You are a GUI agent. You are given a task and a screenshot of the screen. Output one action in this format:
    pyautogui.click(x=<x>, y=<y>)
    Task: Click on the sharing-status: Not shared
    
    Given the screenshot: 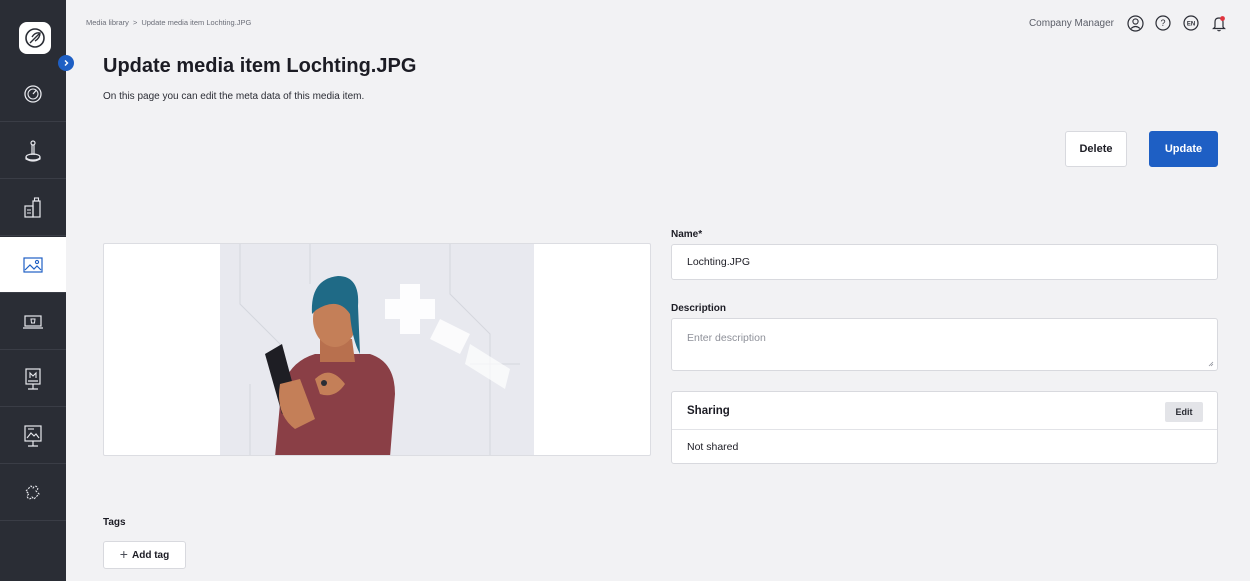 What is the action you would take?
    pyautogui.click(x=713, y=447)
    